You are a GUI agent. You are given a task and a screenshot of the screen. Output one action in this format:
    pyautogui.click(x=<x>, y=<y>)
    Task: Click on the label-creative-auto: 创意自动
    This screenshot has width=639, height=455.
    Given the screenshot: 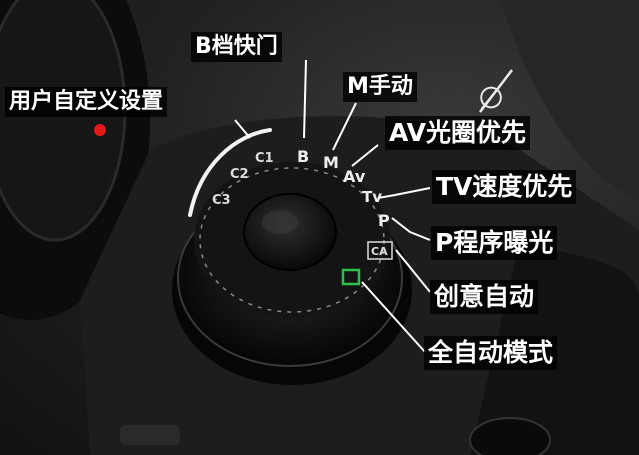 What is the action you would take?
    pyautogui.click(x=484, y=297)
    